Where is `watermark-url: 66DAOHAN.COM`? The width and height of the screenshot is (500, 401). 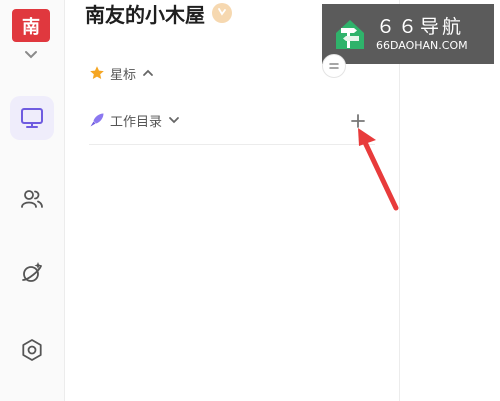 watermark-url: 66DAOHAN.COM is located at coordinates (422, 45).